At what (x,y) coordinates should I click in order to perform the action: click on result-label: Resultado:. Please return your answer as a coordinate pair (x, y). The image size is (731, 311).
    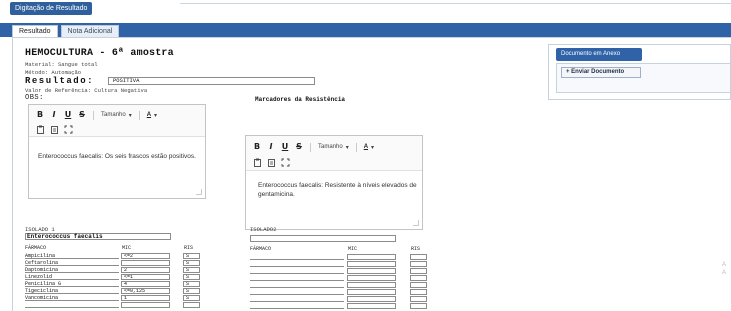
    Looking at the image, I should click on (60, 81).